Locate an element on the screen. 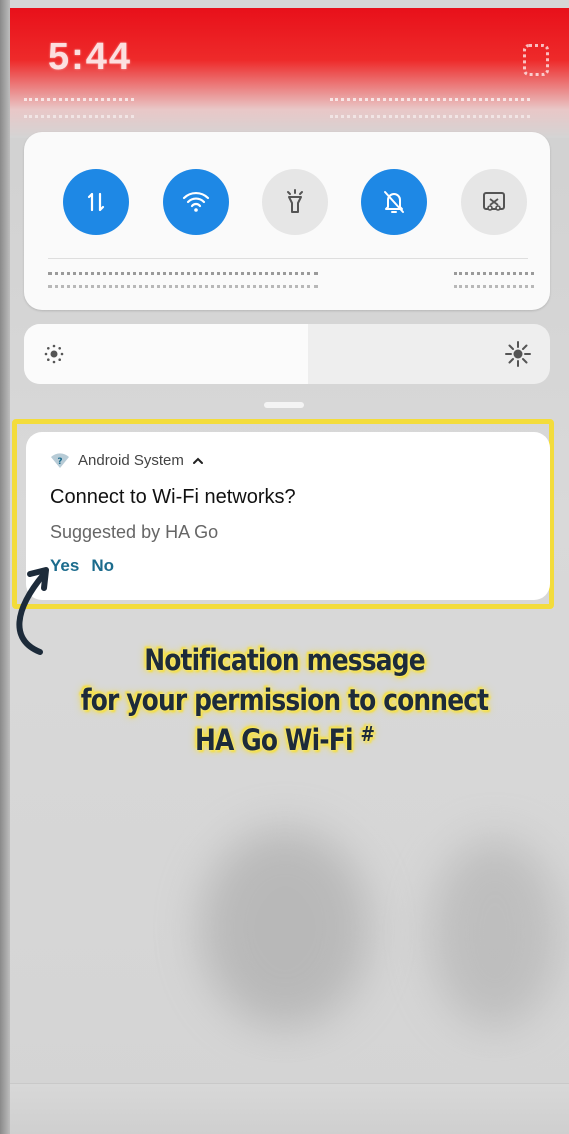  annotation-line-1: Notification message is located at coordinates (284, 660).